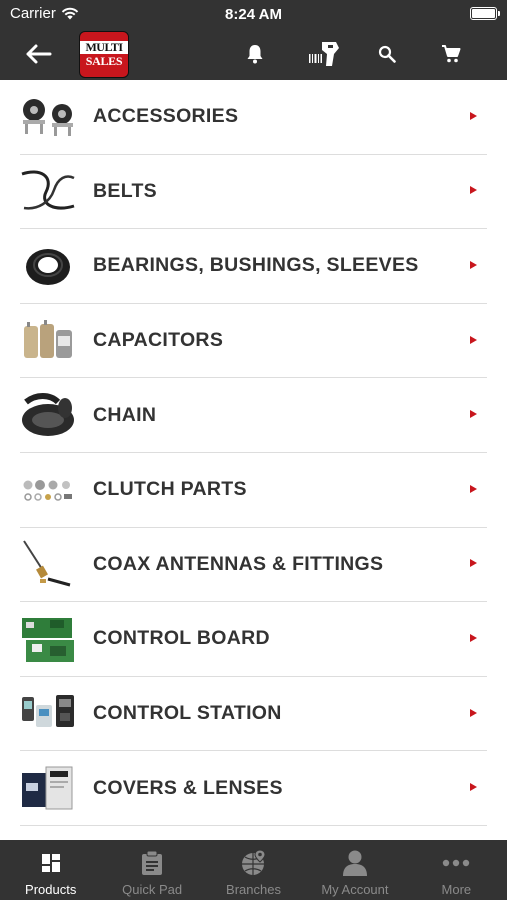  I want to click on bearings-thumb, so click(48, 266).